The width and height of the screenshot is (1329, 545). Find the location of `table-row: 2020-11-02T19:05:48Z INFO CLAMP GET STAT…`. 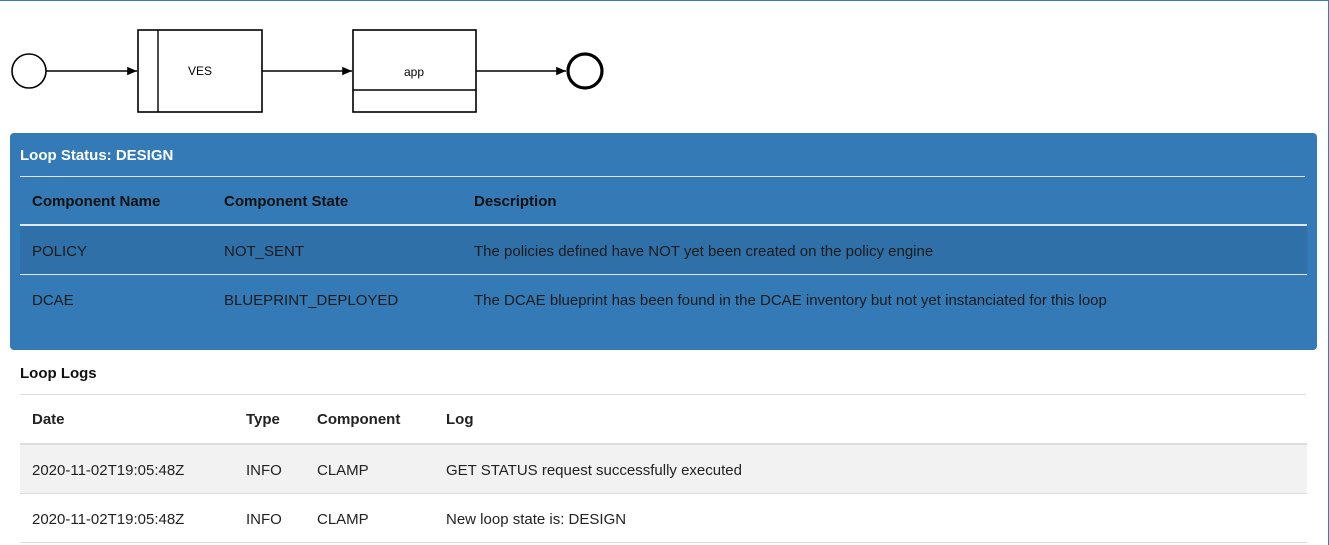

table-row: 2020-11-02T19:05:48Z INFO CLAMP GET STAT… is located at coordinates (663, 469).